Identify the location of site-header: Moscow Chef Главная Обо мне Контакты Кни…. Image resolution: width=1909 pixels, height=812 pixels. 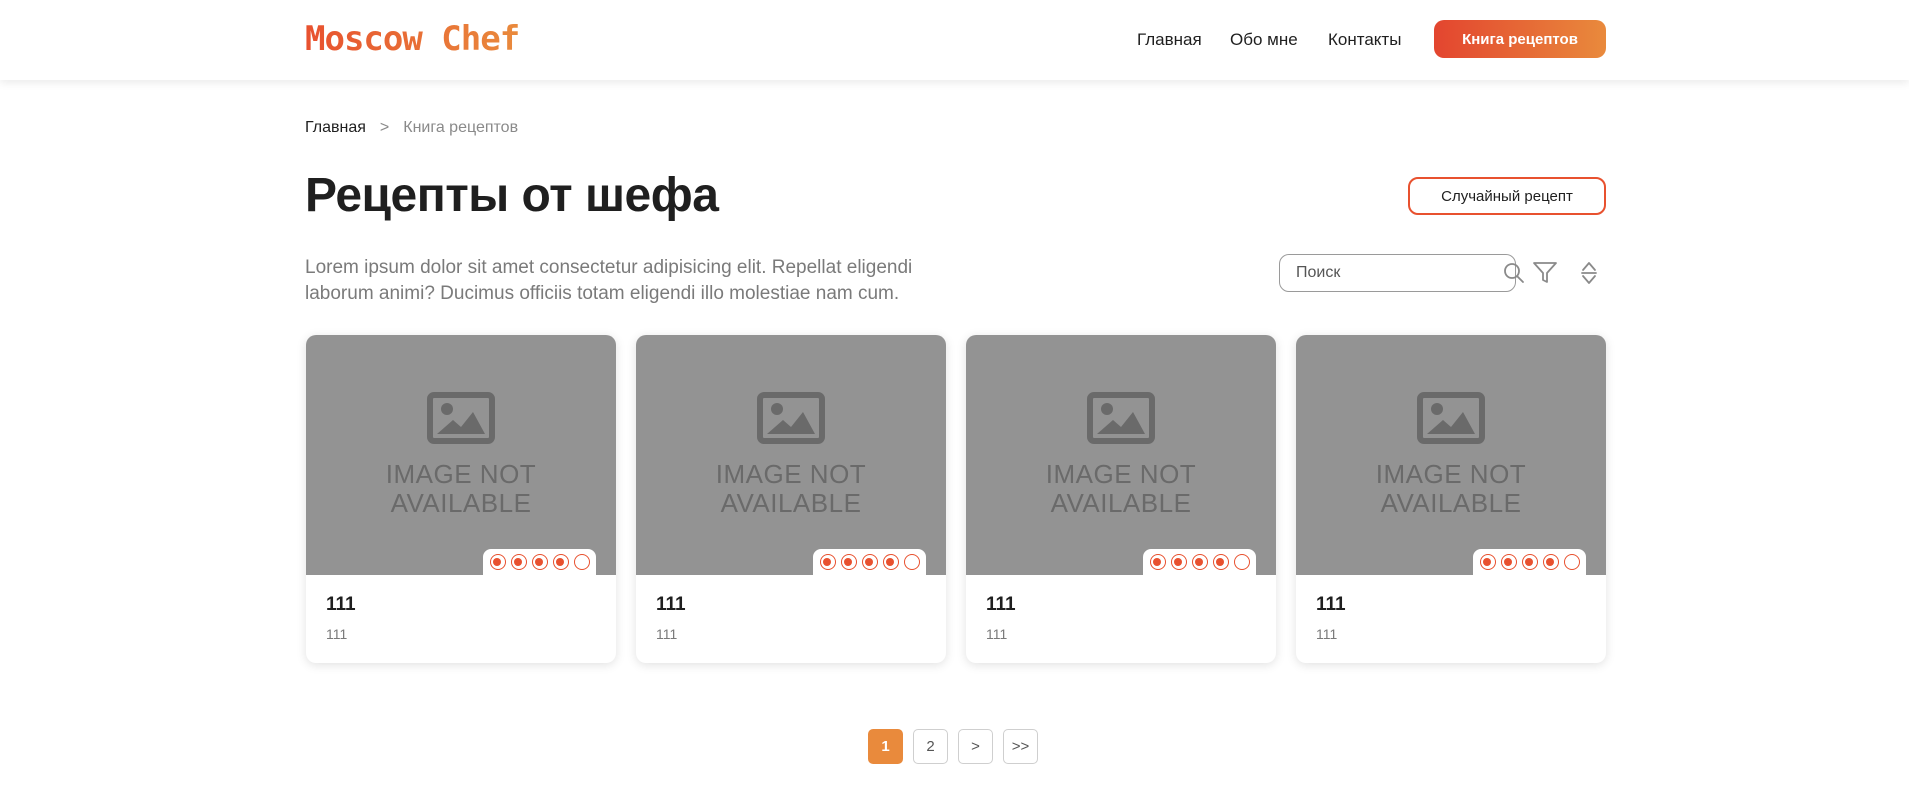
(954, 40).